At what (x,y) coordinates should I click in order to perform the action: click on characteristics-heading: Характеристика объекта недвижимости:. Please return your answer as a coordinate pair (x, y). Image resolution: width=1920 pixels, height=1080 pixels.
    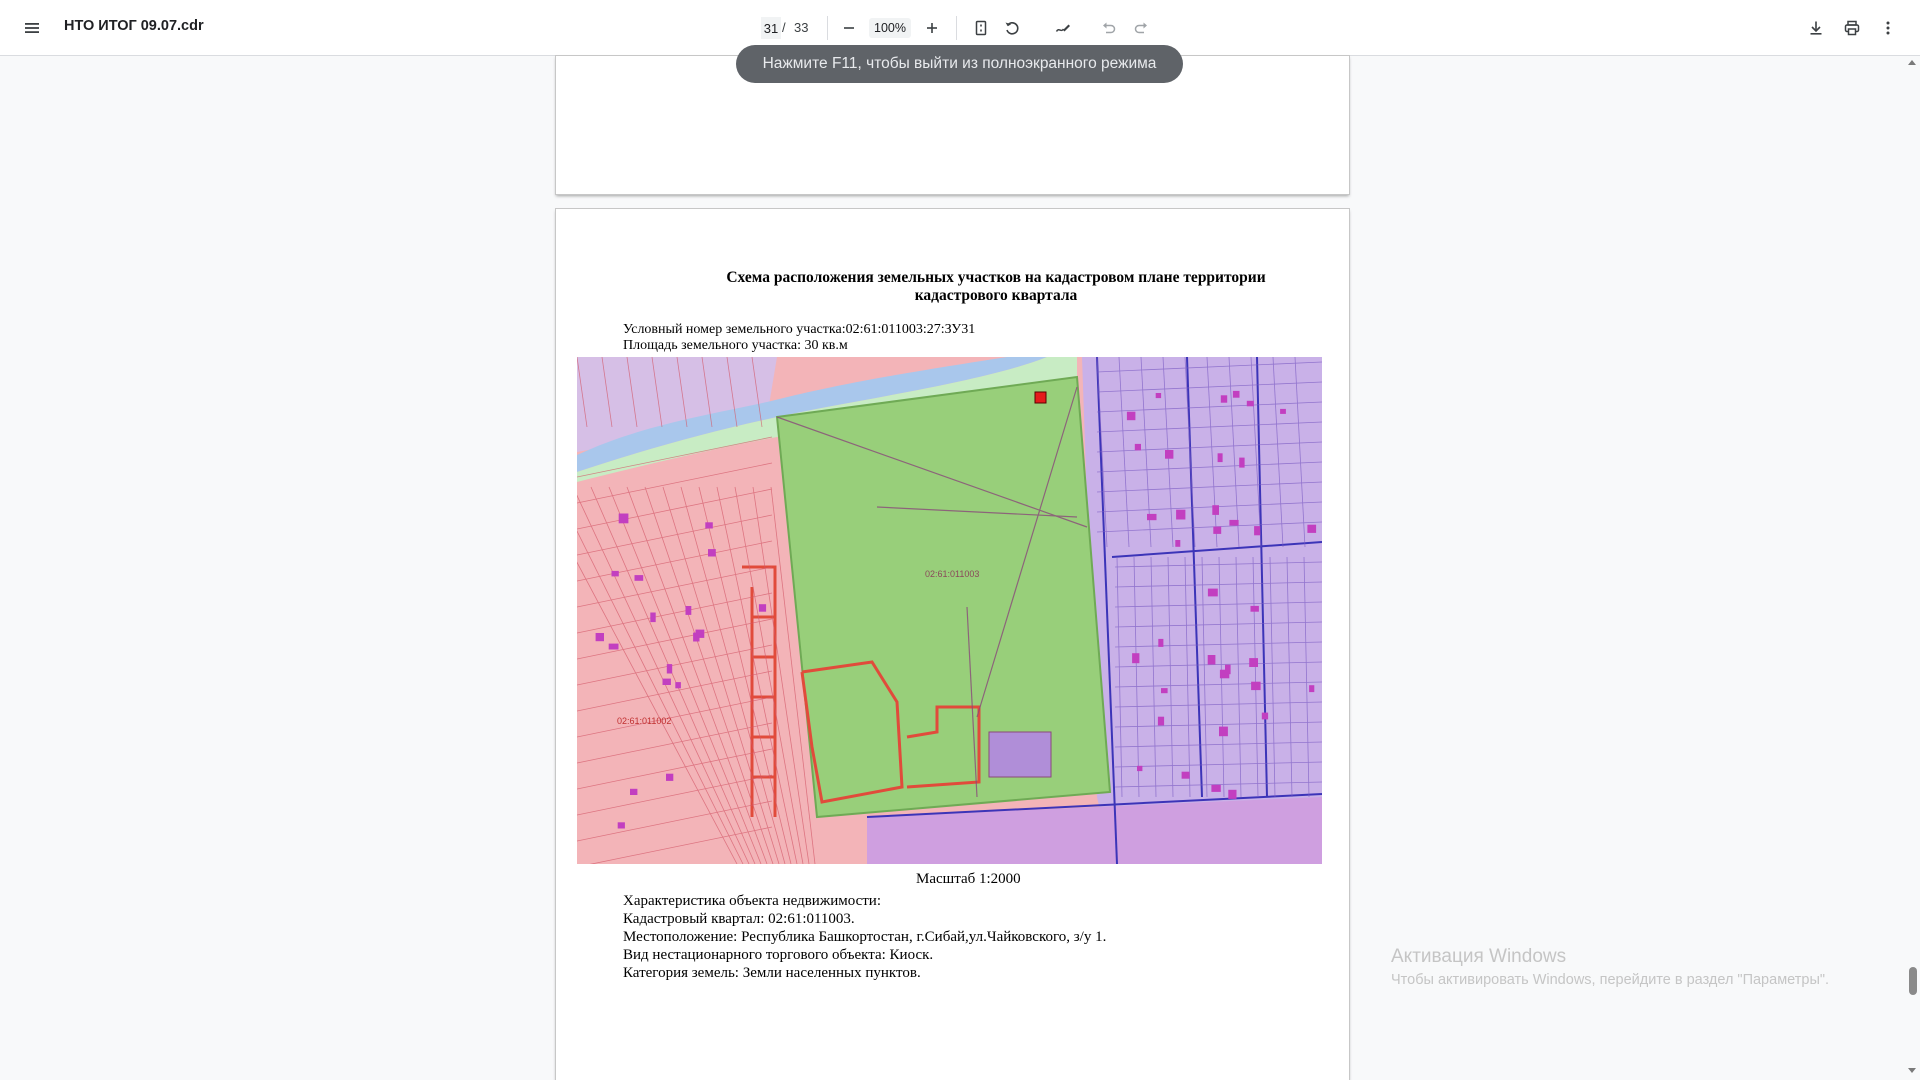
    Looking at the image, I should click on (752, 901).